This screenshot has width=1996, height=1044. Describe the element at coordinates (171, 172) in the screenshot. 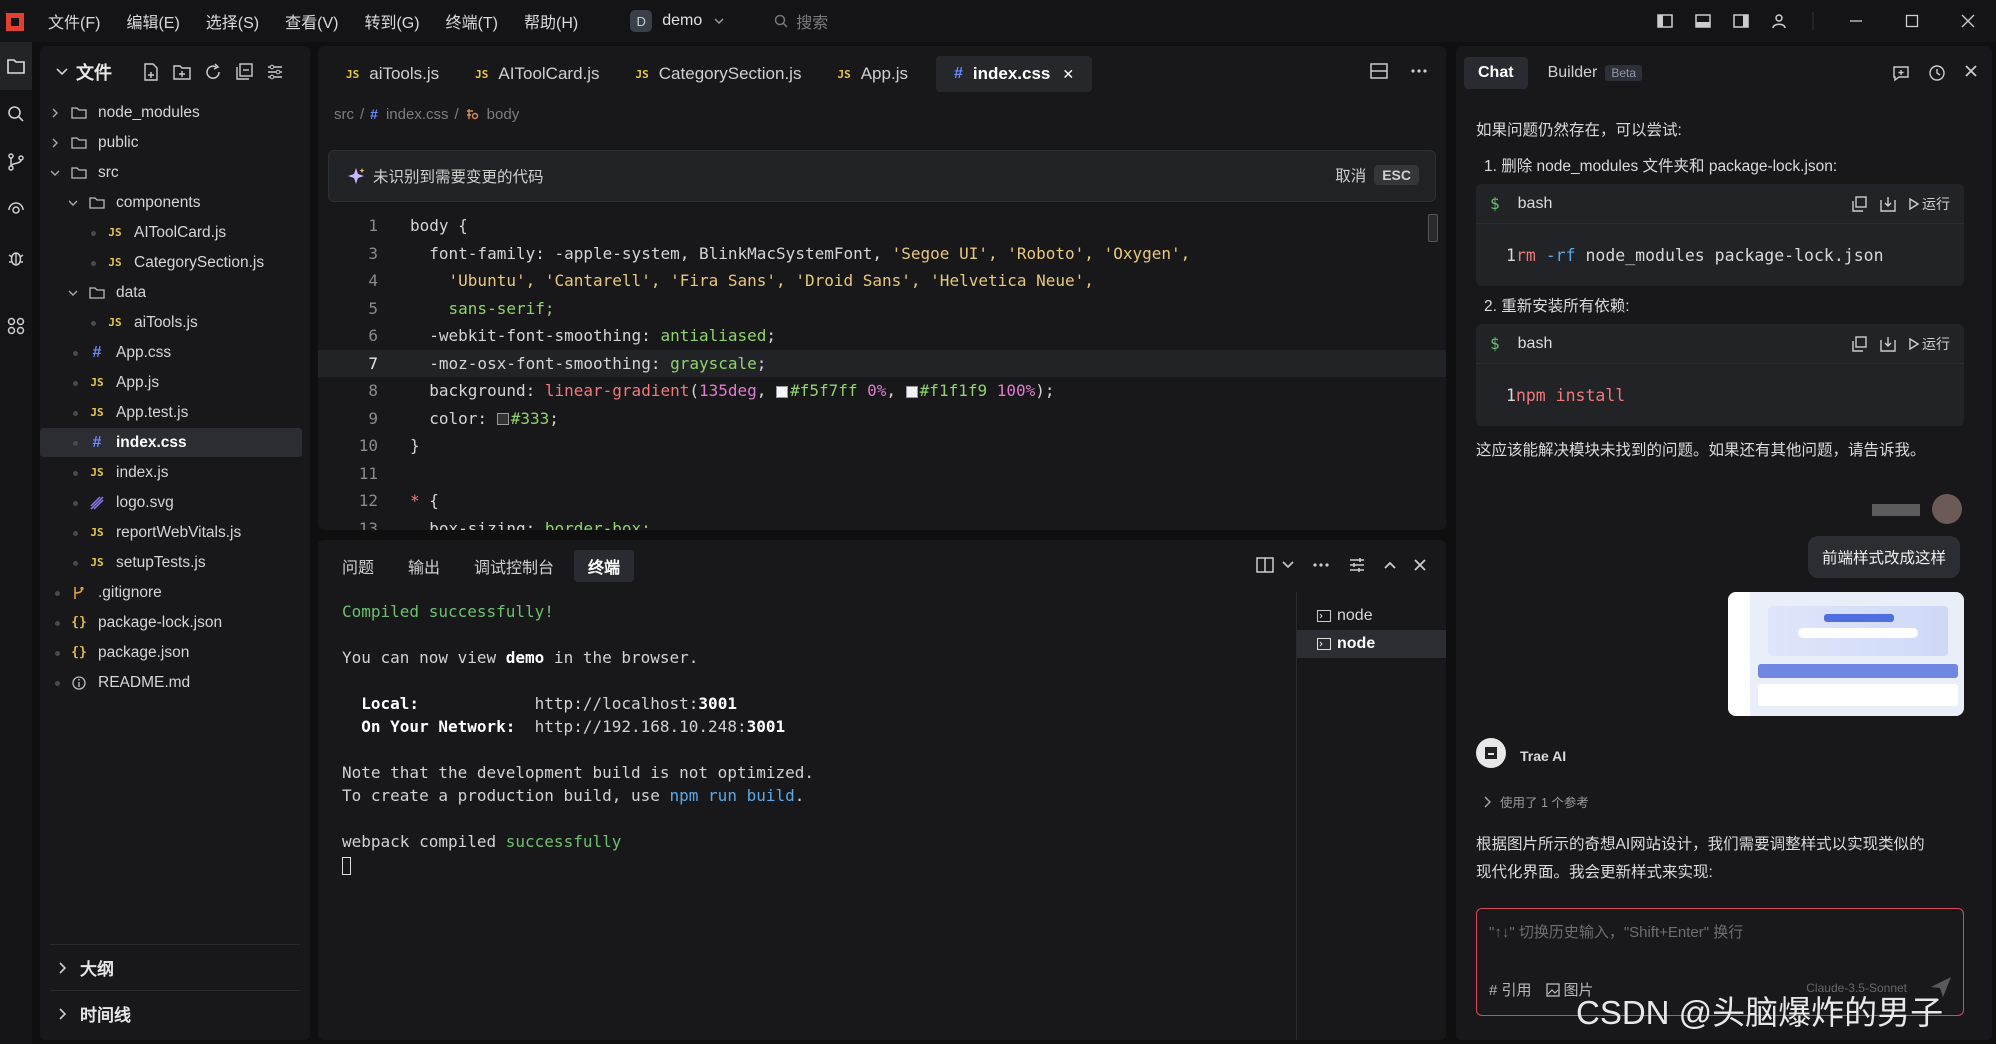

I see `tree-item: src` at that location.